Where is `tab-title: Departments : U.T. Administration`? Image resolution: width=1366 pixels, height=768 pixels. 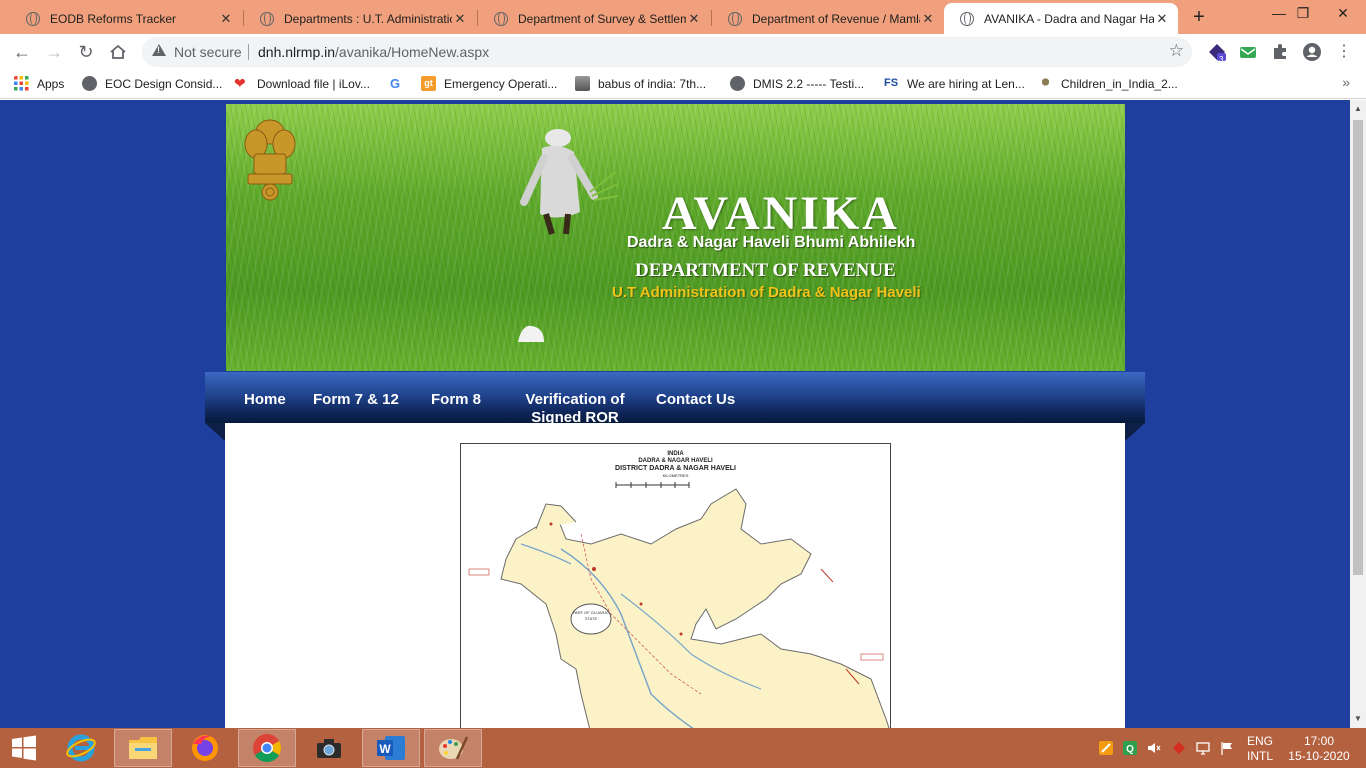 tab-title: Departments : U.T. Administration is located at coordinates (368, 18).